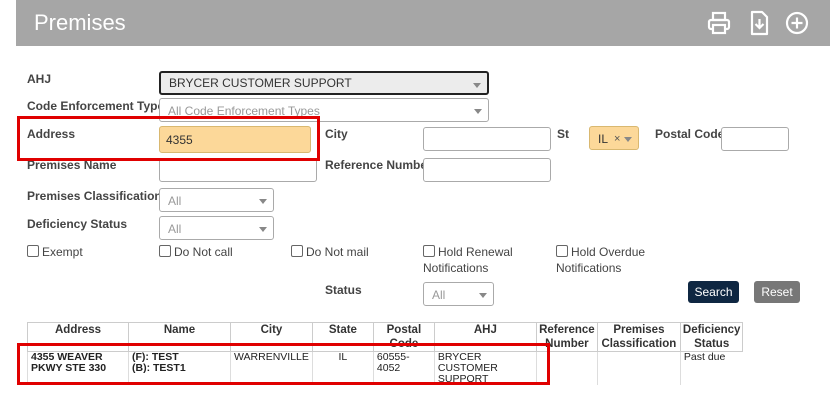  What do you see at coordinates (175, 201) in the screenshot?
I see `premises-classification-value: All` at bounding box center [175, 201].